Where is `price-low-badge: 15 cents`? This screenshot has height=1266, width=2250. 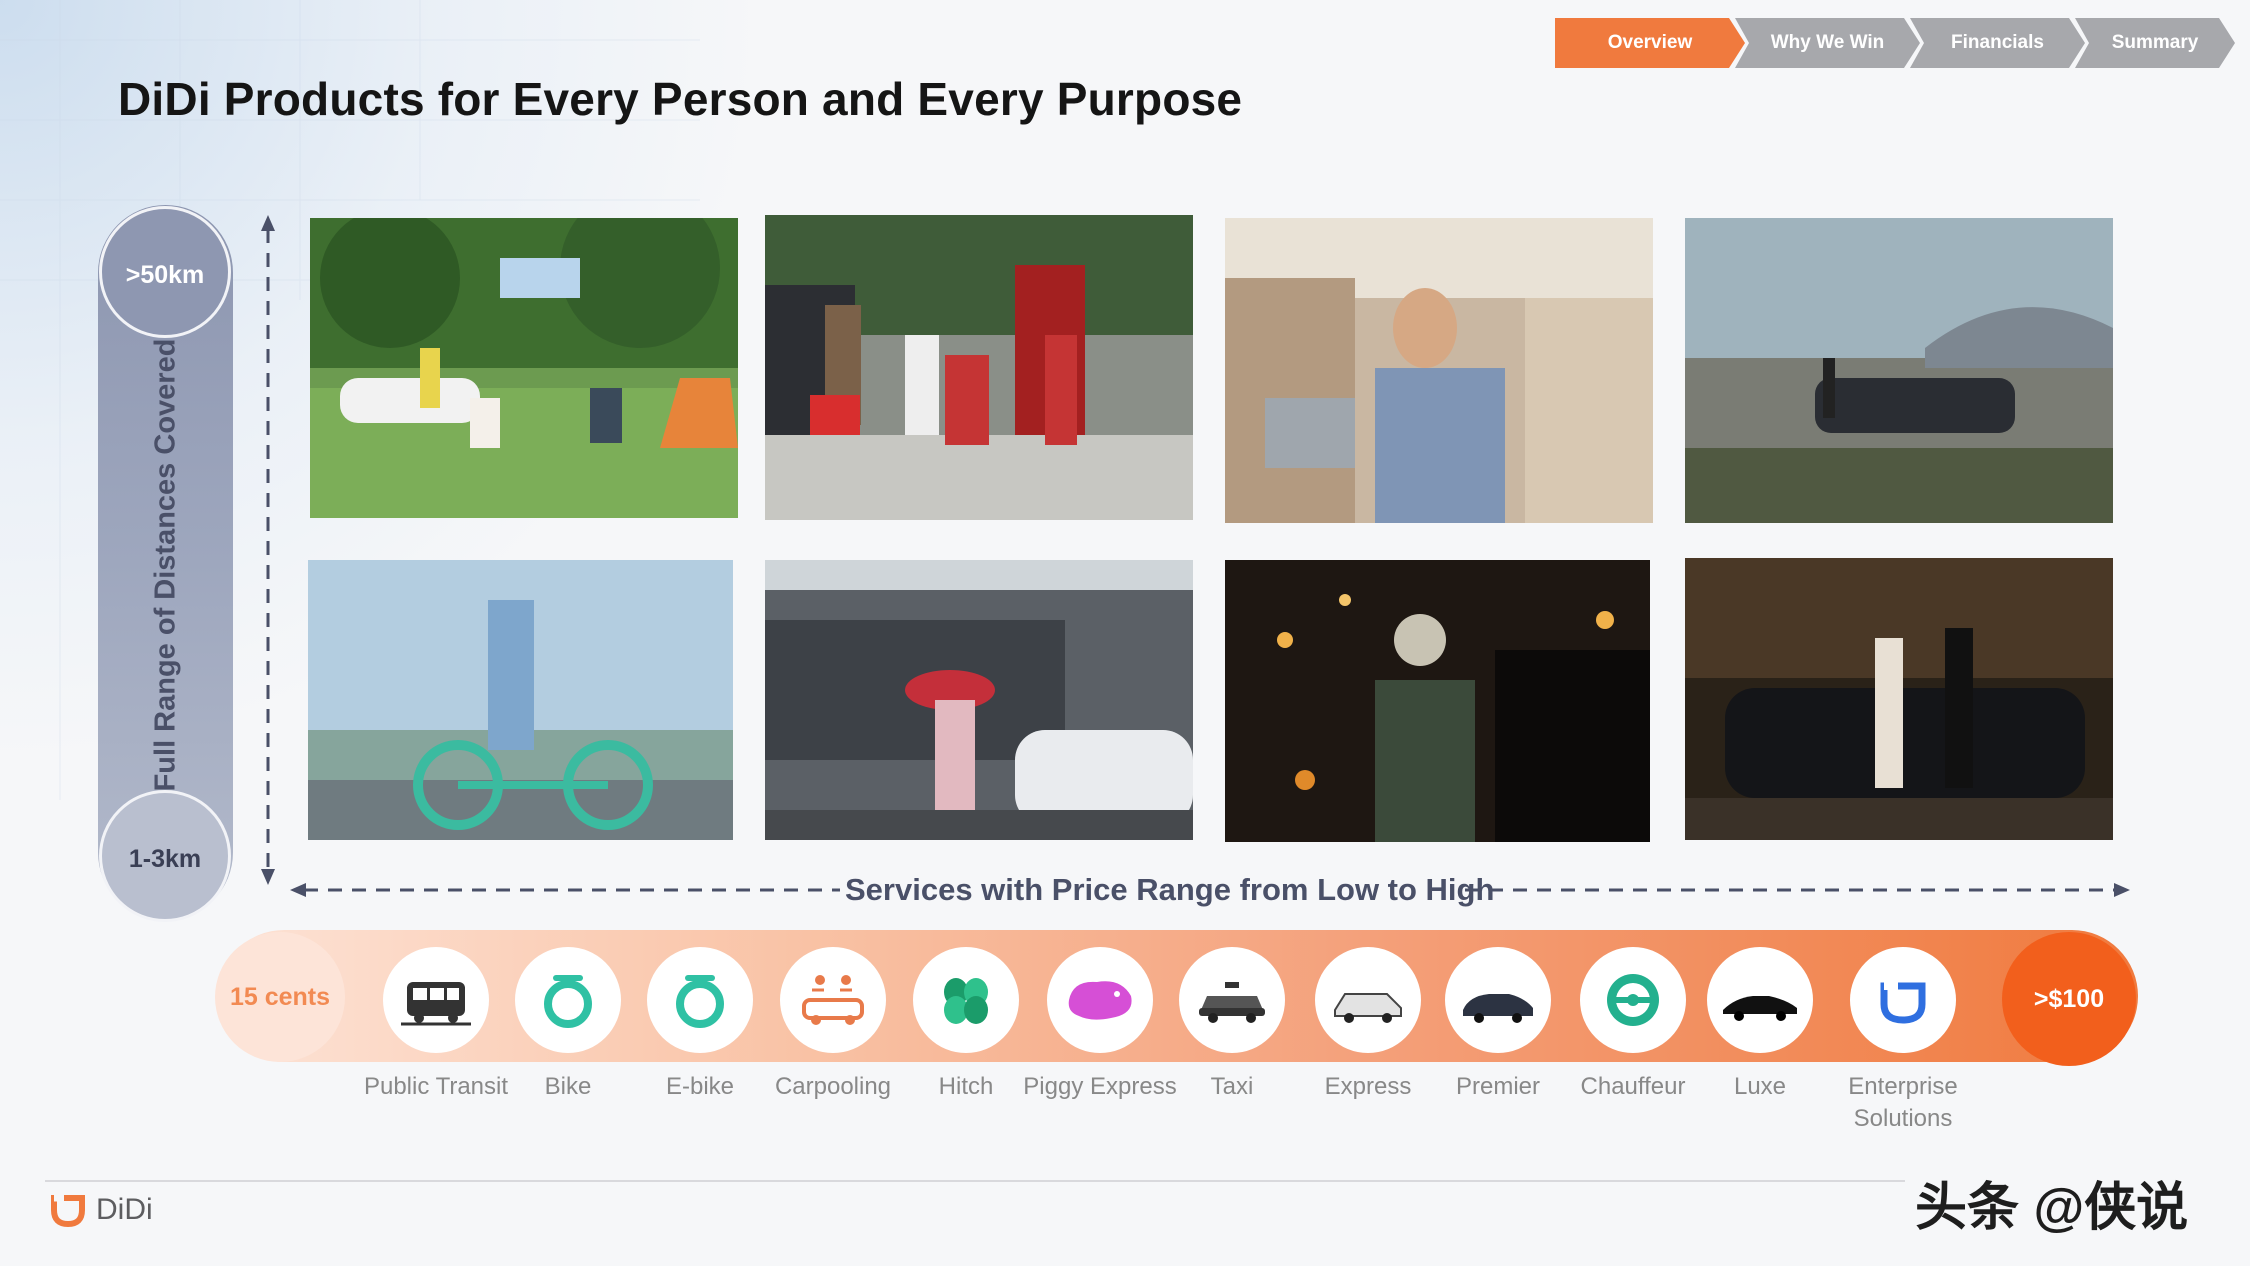 price-low-badge: 15 cents is located at coordinates (280, 997).